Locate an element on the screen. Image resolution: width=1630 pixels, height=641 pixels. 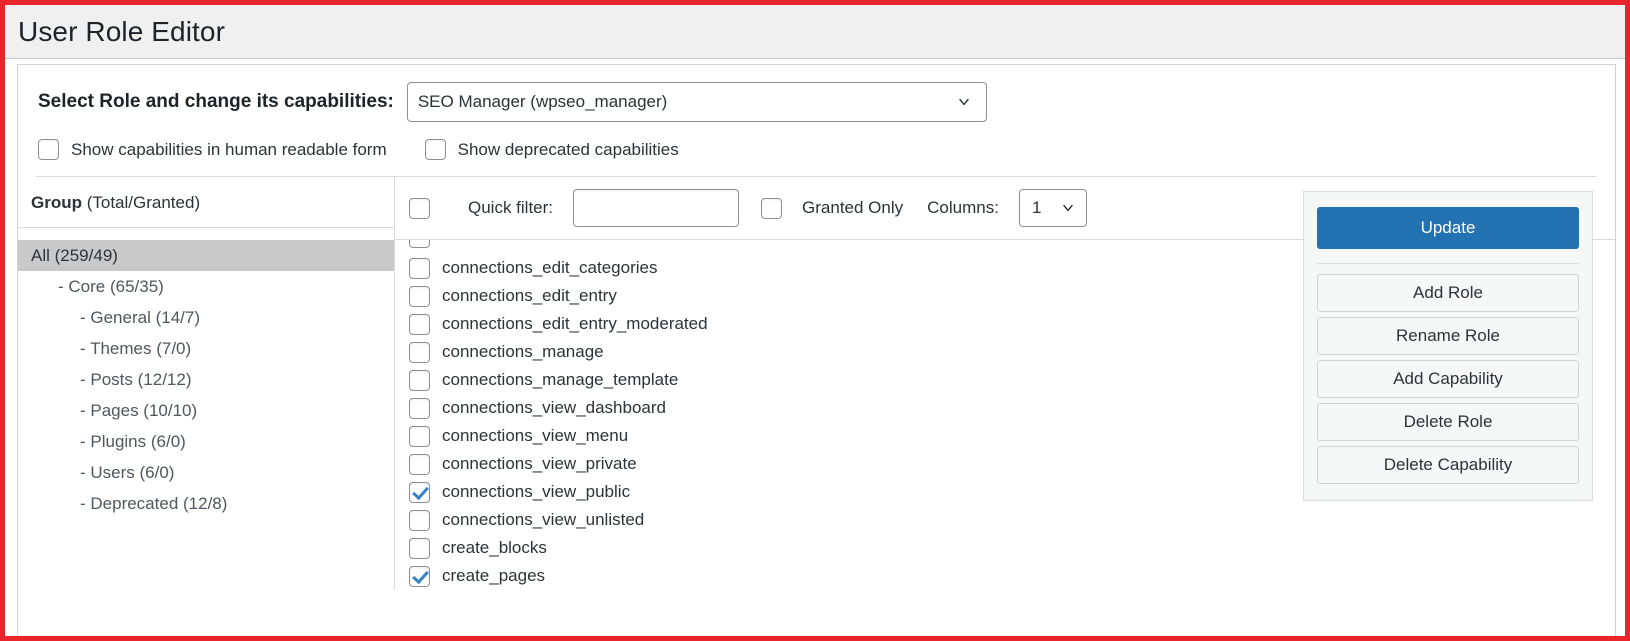
group-item-pages: - Pages (10/10) is located at coordinates (206, 410).